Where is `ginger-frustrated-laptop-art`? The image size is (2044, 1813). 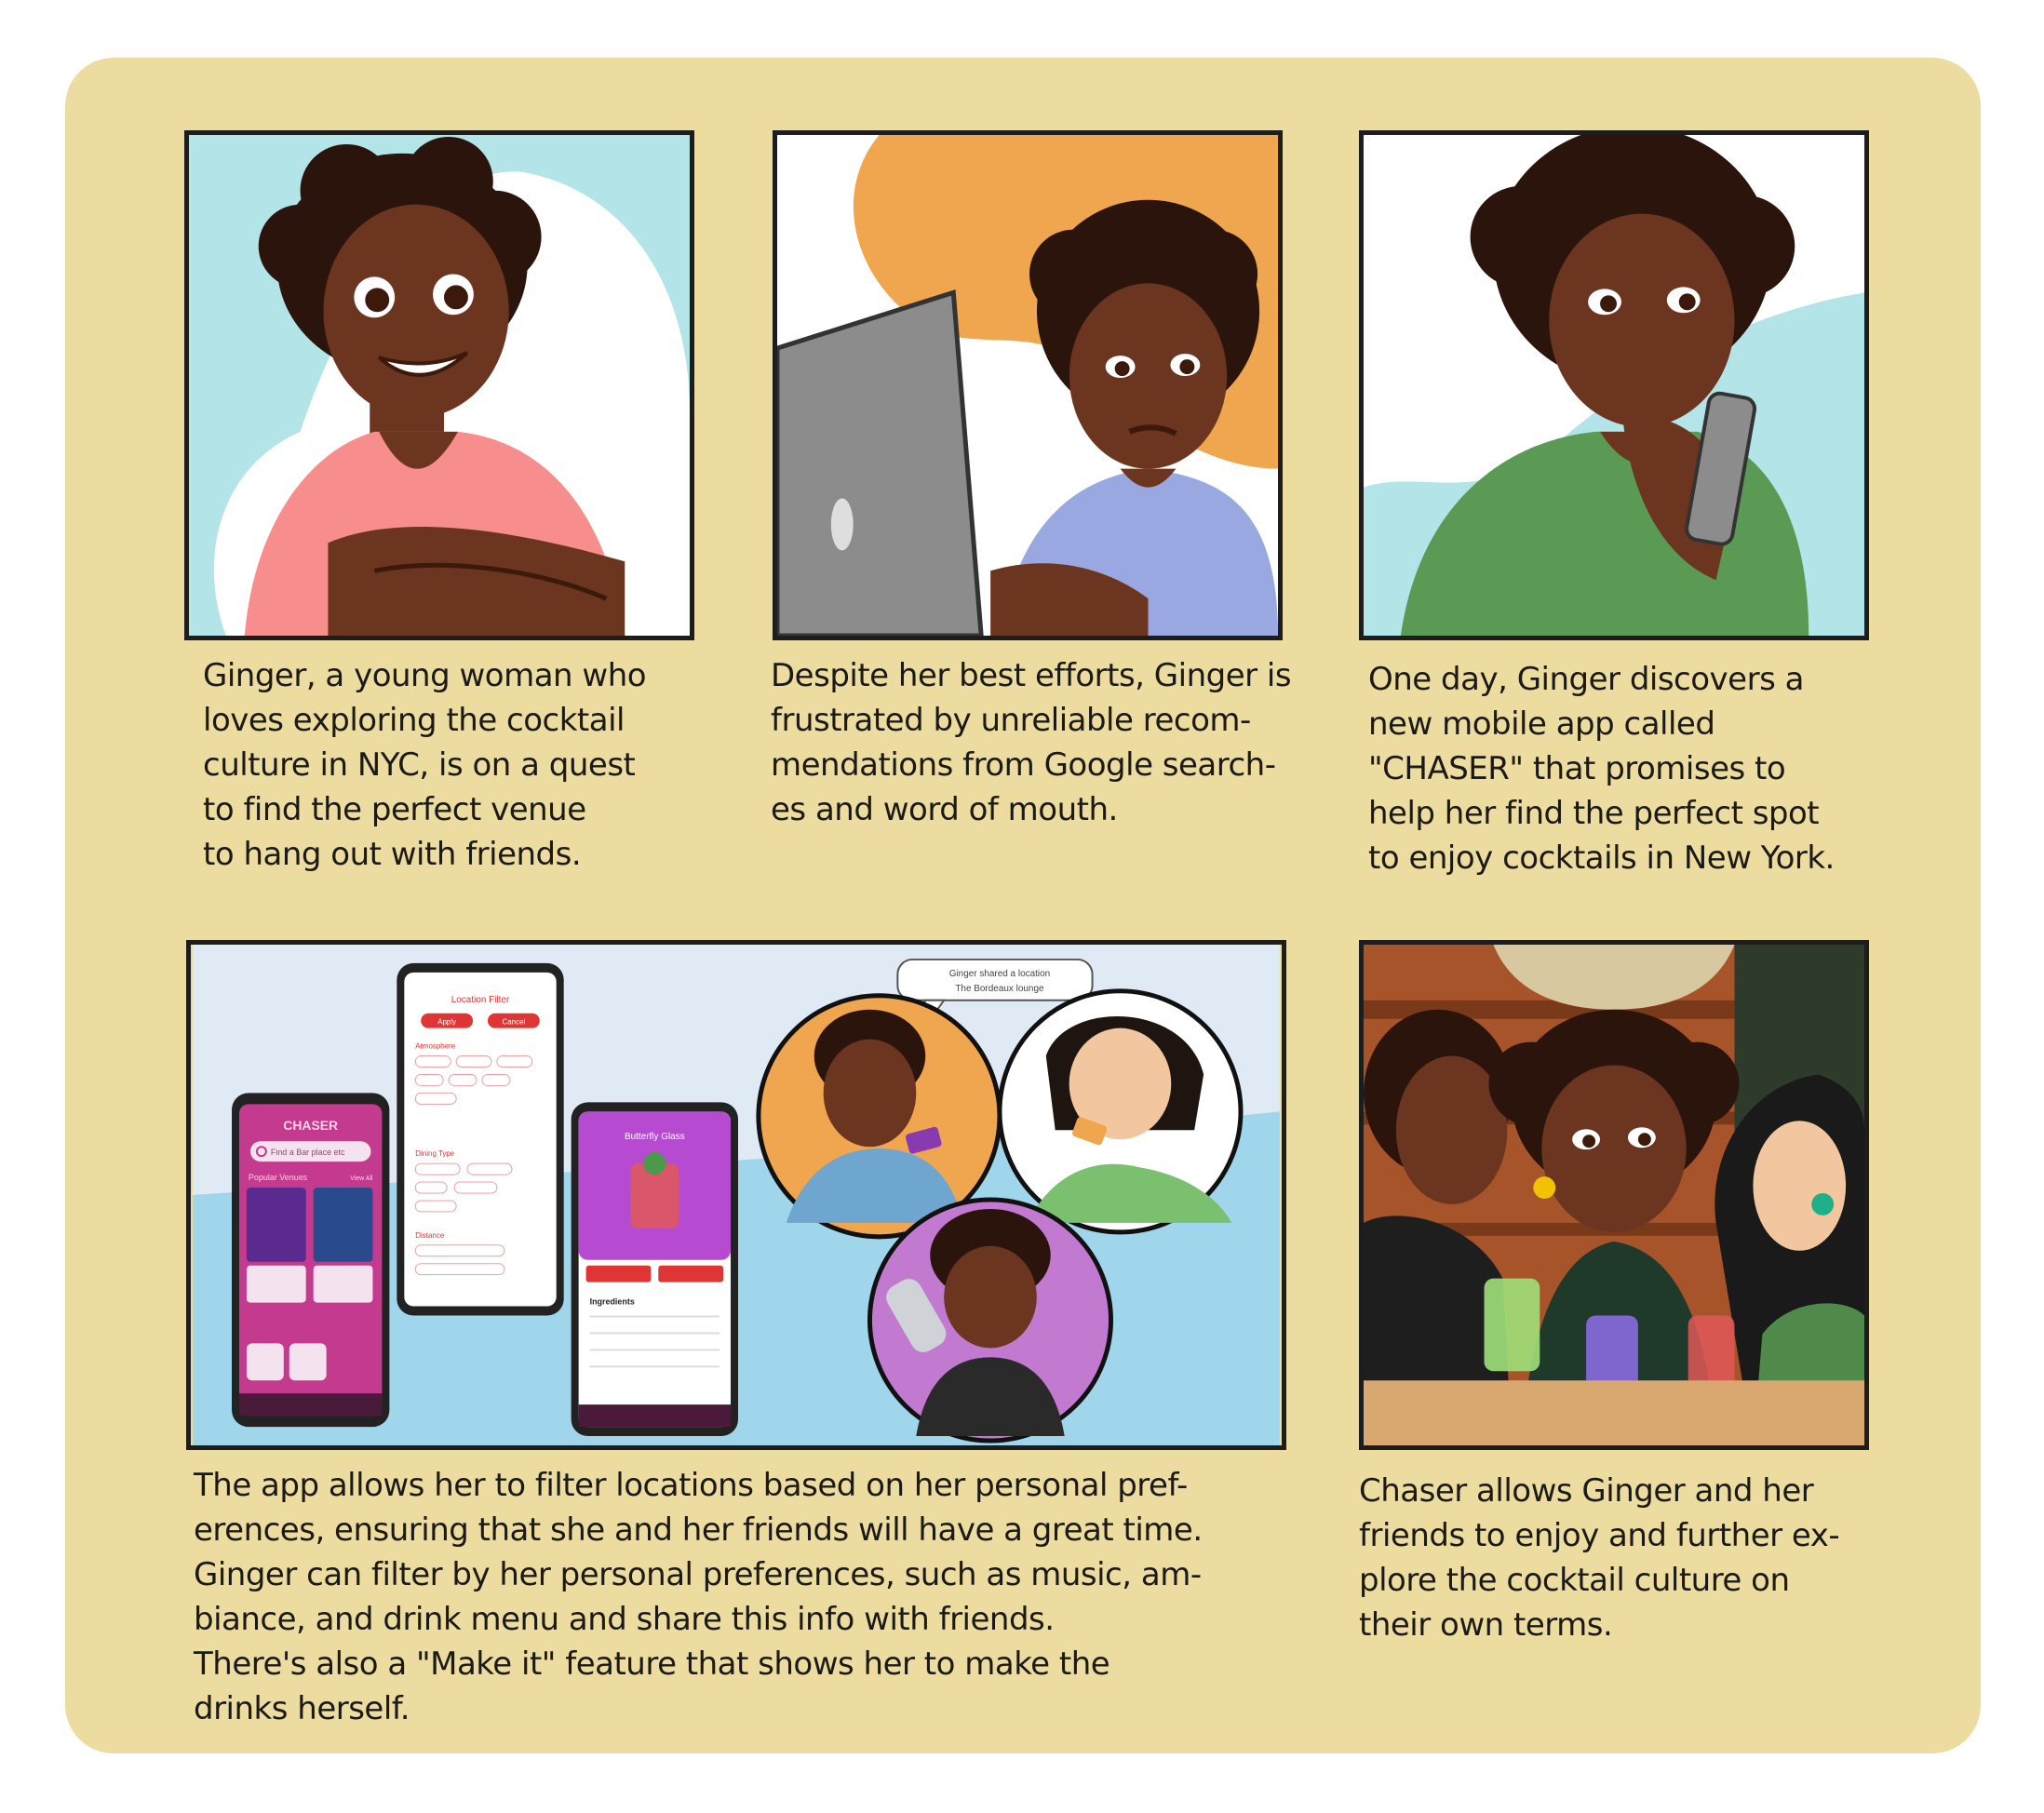 ginger-frustrated-laptop-art is located at coordinates (1028, 385).